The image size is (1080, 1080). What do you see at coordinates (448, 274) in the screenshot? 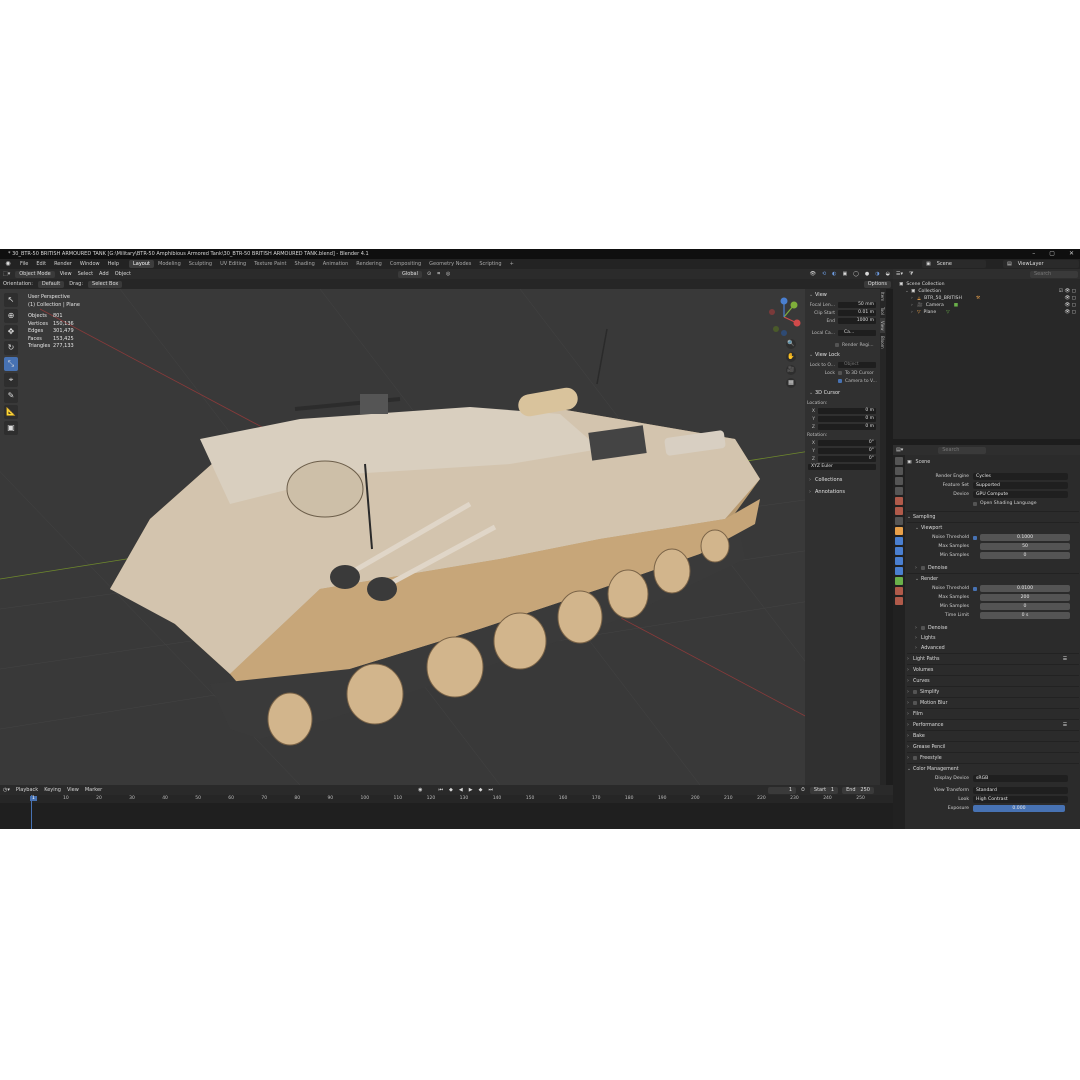
I see `proportional-edit-icon: ◎` at bounding box center [448, 274].